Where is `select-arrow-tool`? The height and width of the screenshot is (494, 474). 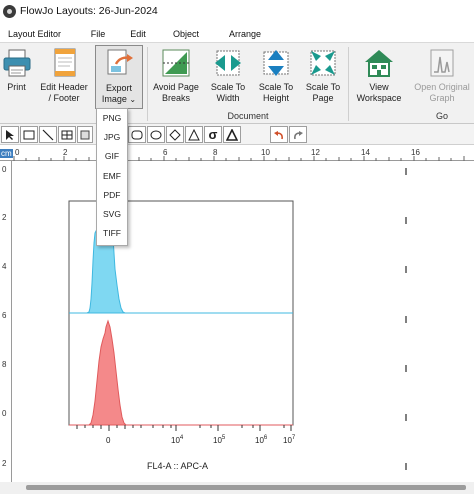 select-arrow-tool is located at coordinates (10, 134).